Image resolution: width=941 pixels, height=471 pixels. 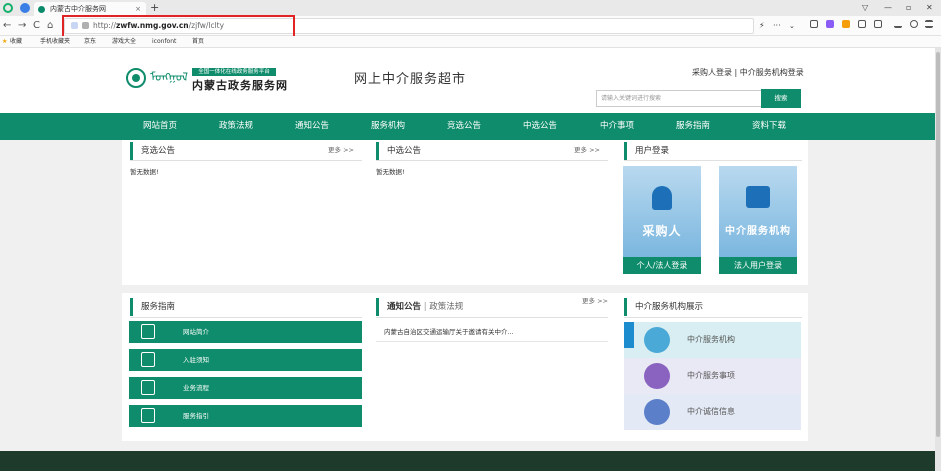 What do you see at coordinates (245, 388) in the screenshot?
I see `guide-process-button: 业务流程` at bounding box center [245, 388].